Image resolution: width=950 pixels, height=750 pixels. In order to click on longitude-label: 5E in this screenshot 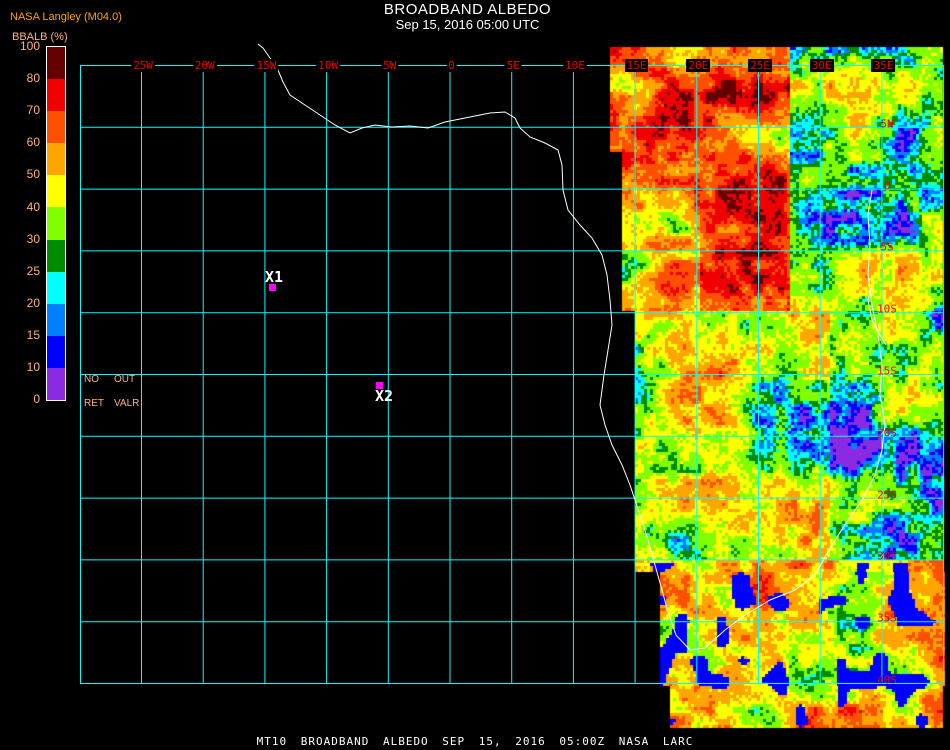, I will do `click(513, 65)`.